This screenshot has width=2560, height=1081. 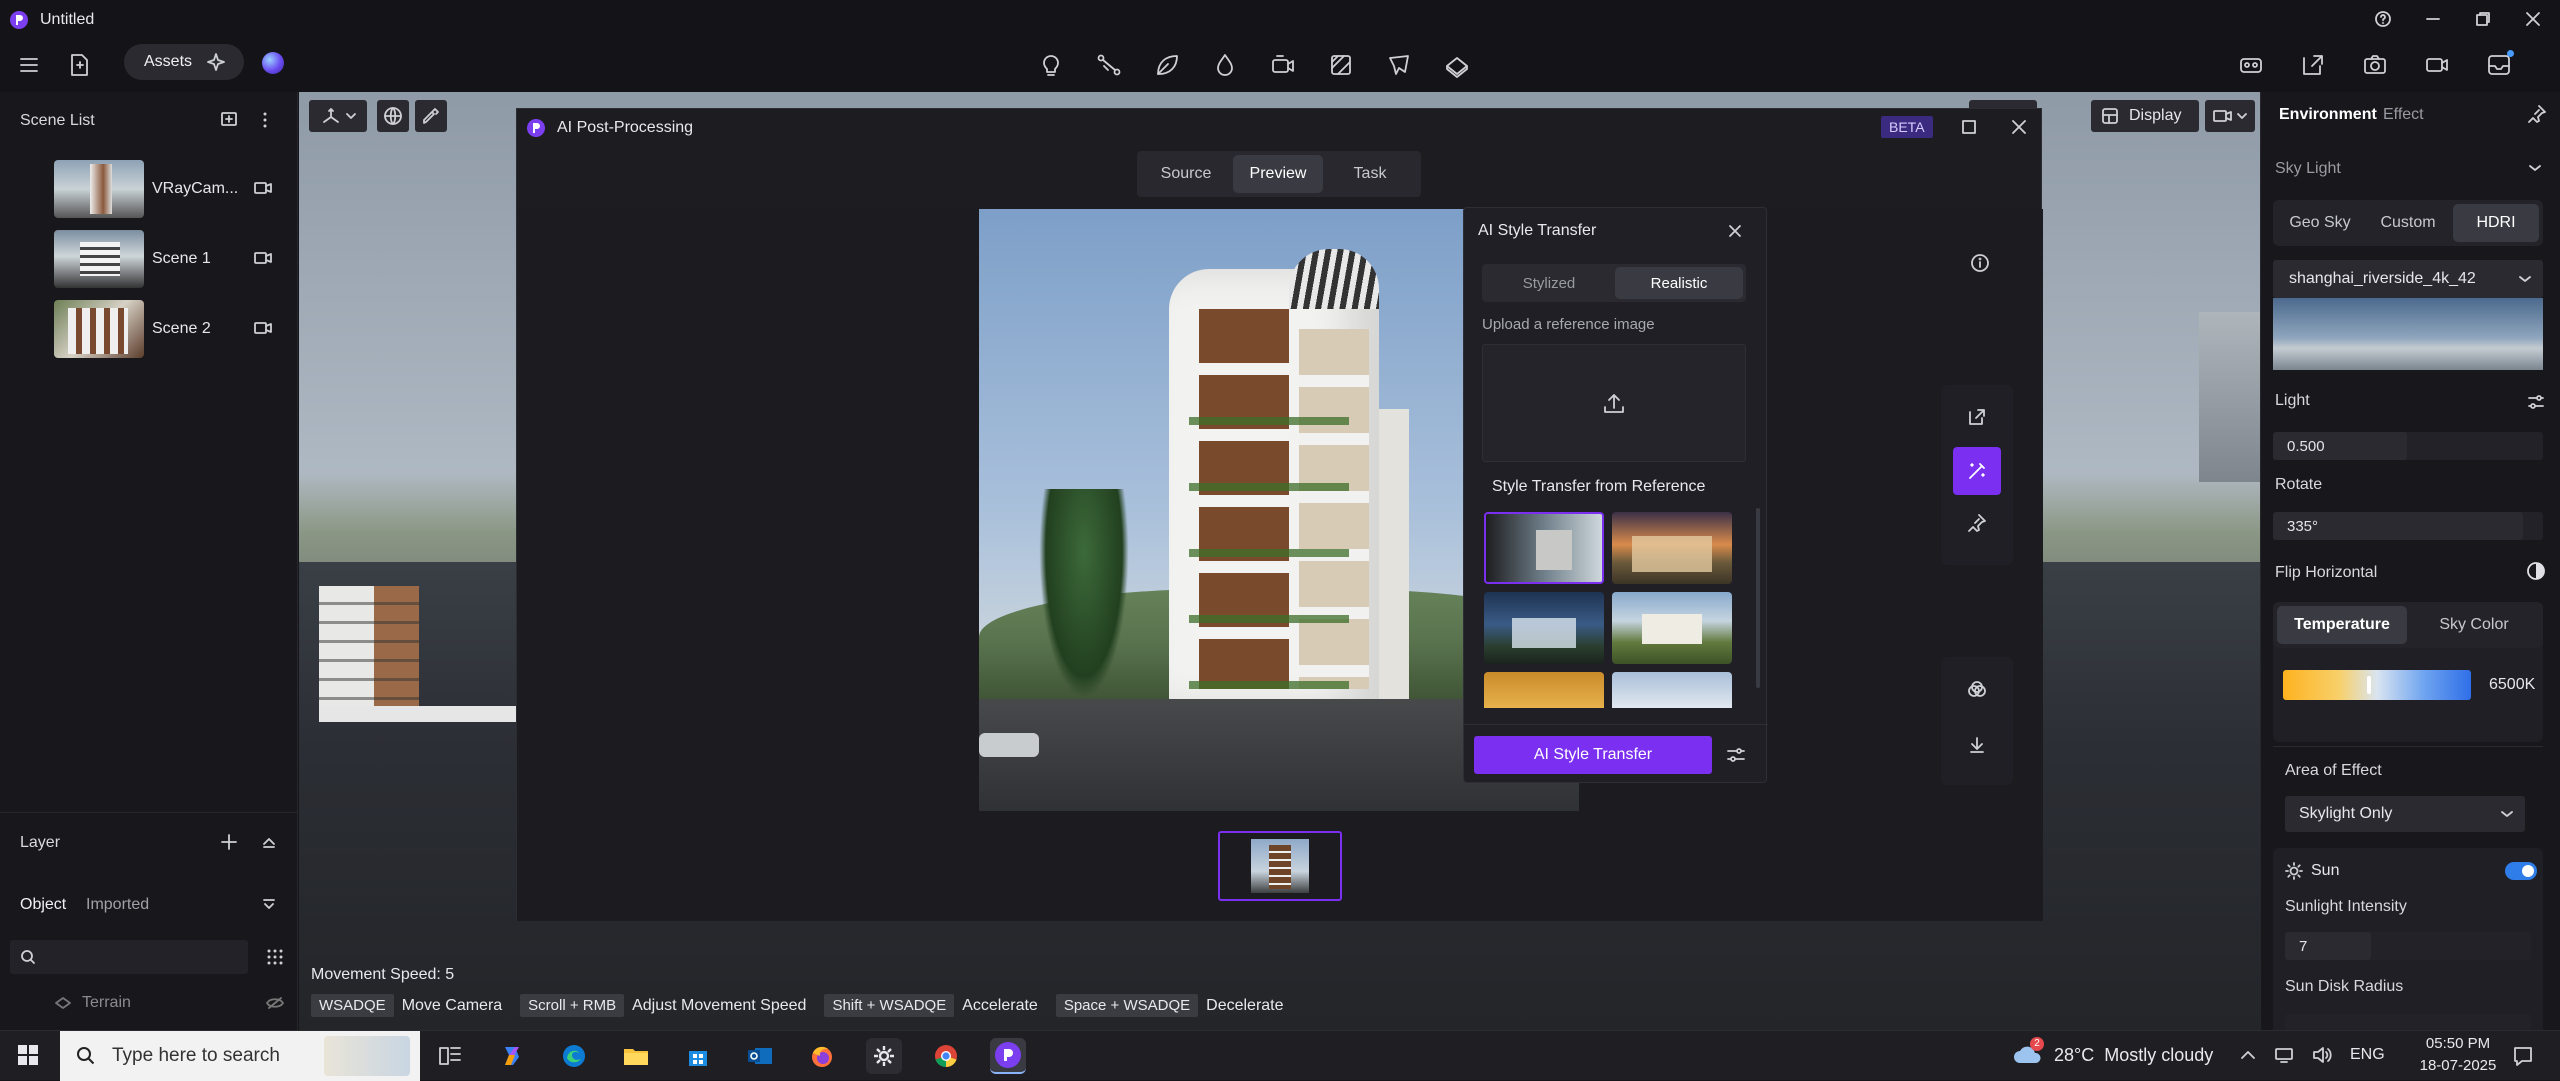 I want to click on tab-preview: Preview, so click(x=1278, y=174).